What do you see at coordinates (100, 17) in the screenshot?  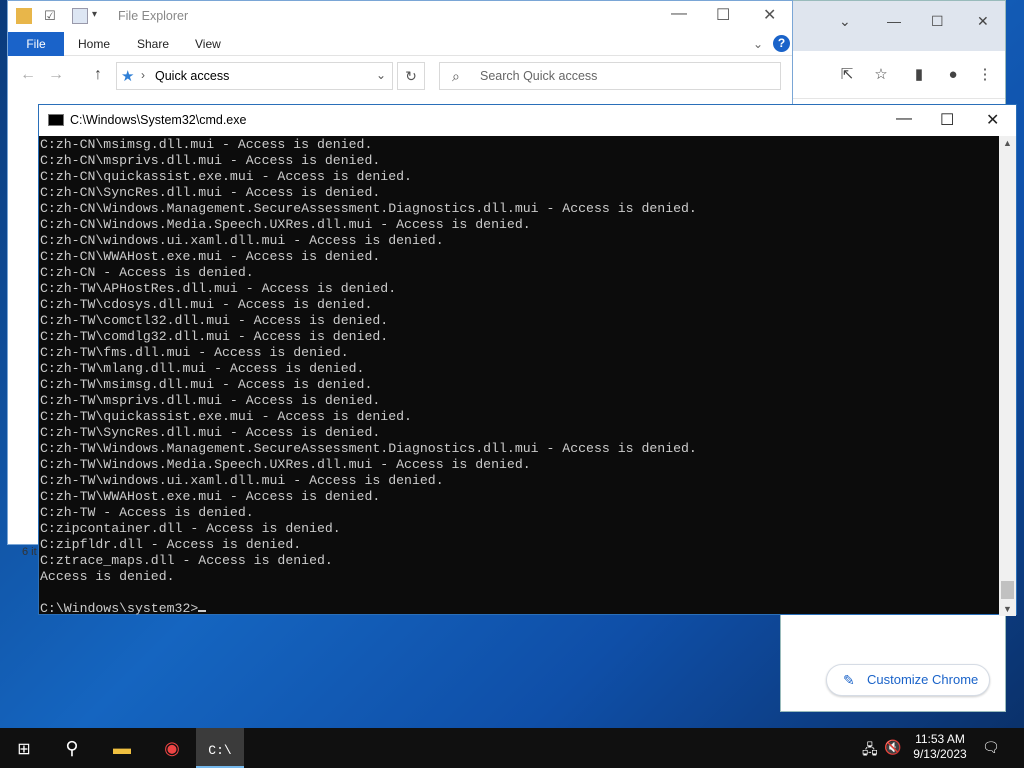 I see `customize-qat-icon: ▾` at bounding box center [100, 17].